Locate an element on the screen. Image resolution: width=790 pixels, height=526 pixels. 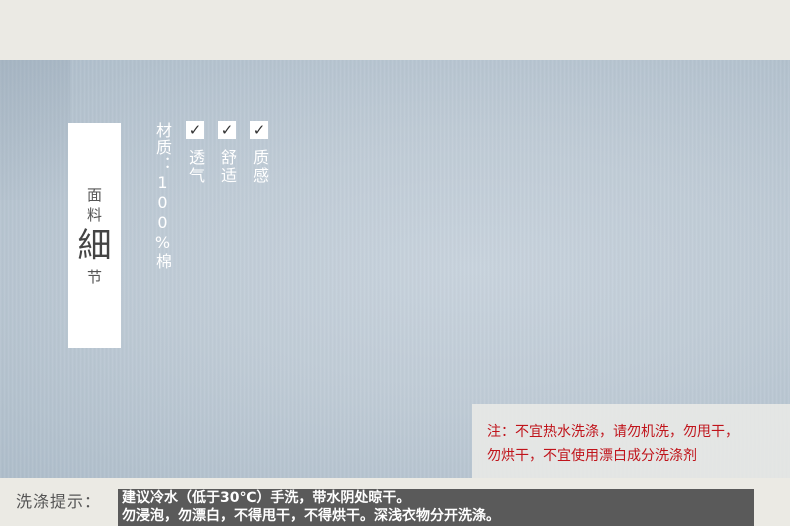
feature-breathable: ✓ 透气 is located at coordinates (195, 153).